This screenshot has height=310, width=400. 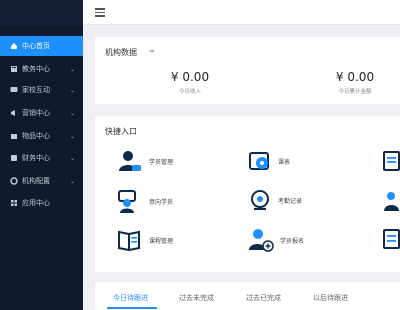 I want to click on student-icon, so click(x=130, y=161).